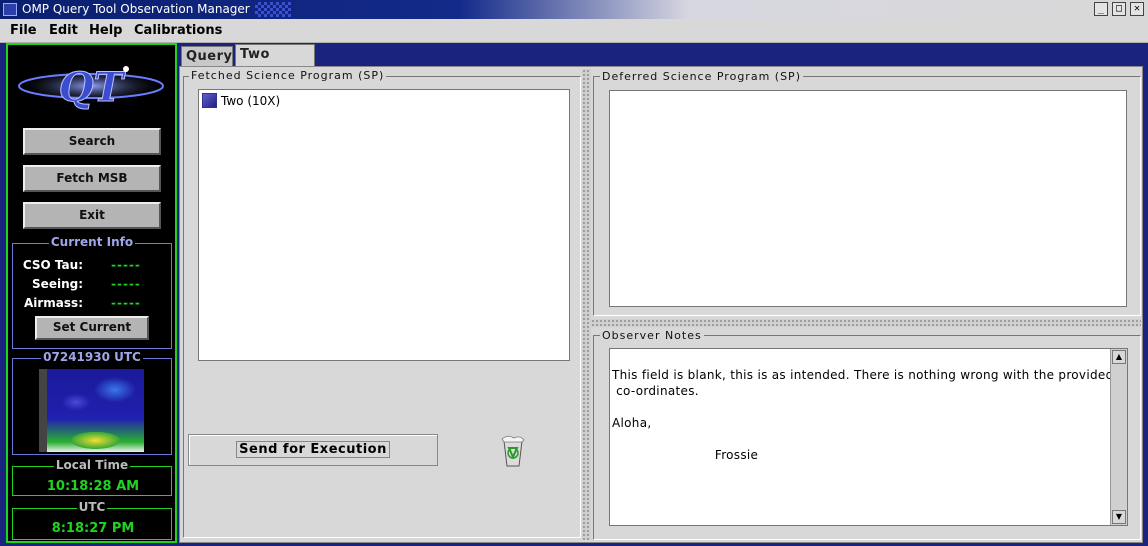  I want to click on titlebar-decoration, so click(273, 9).